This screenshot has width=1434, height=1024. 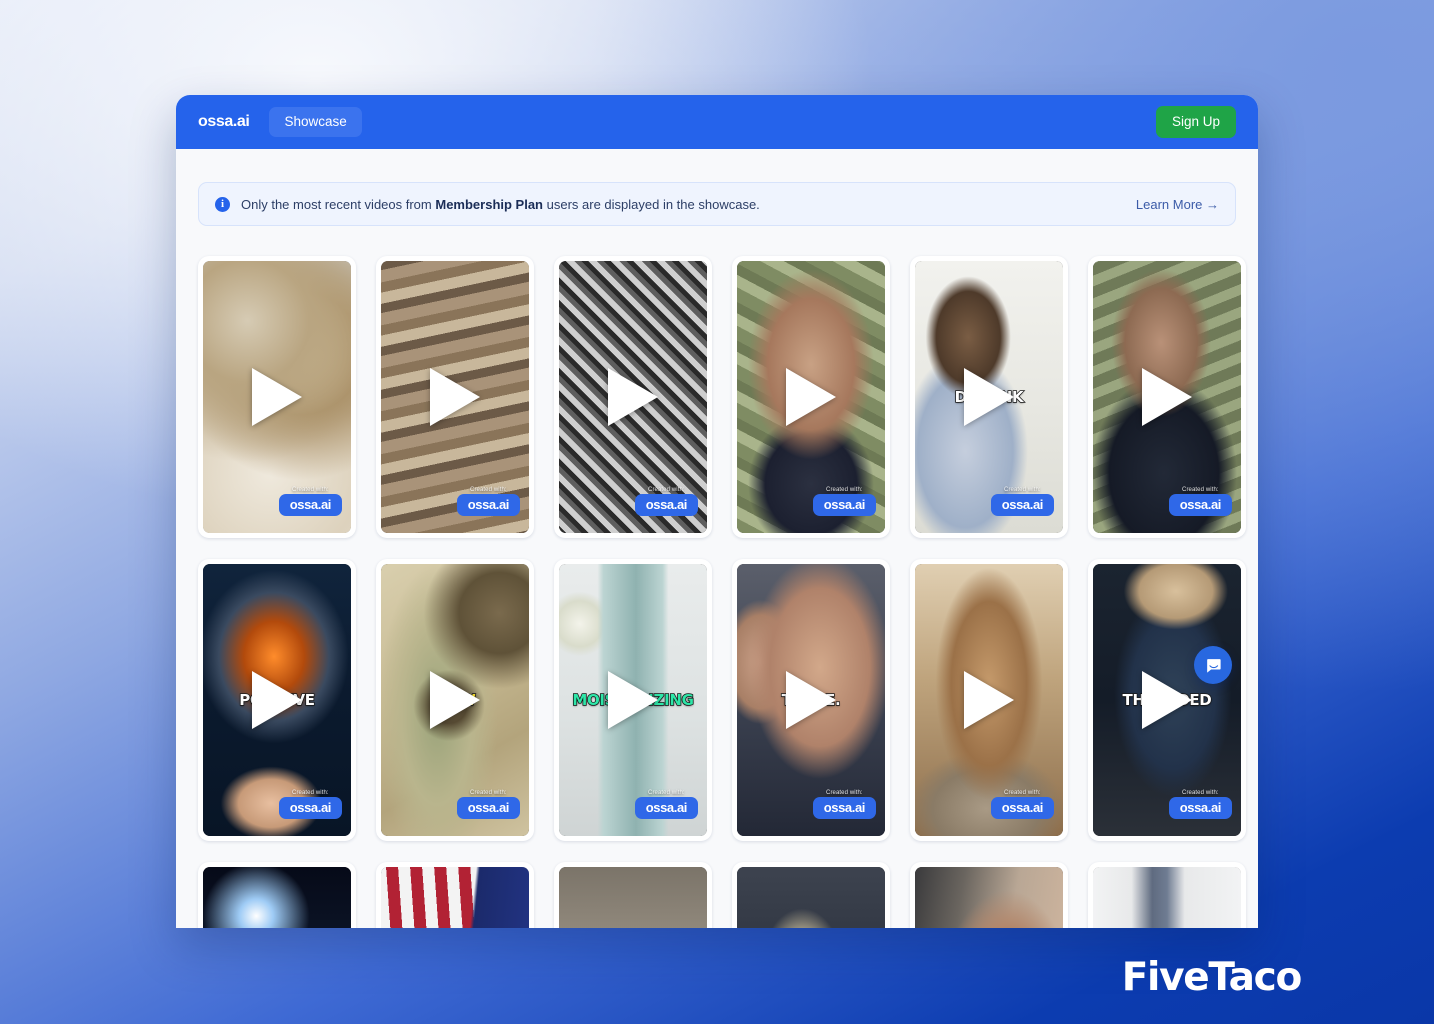 I want to click on video-thumbnail: THREADED Created with: ossa.ai, so click(x=1167, y=700).